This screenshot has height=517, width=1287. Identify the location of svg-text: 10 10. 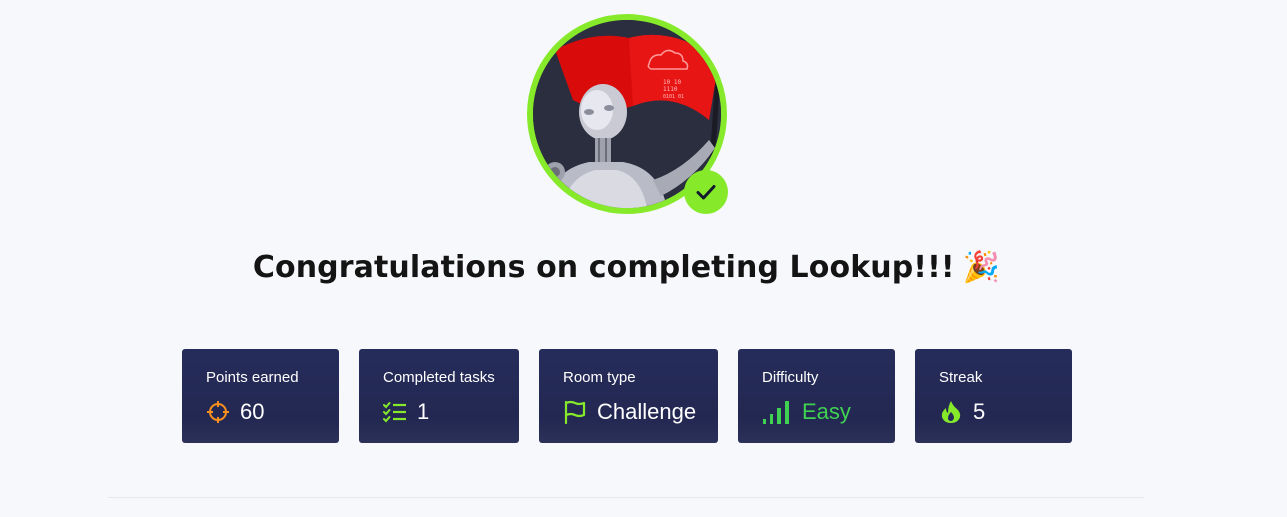
(672, 82).